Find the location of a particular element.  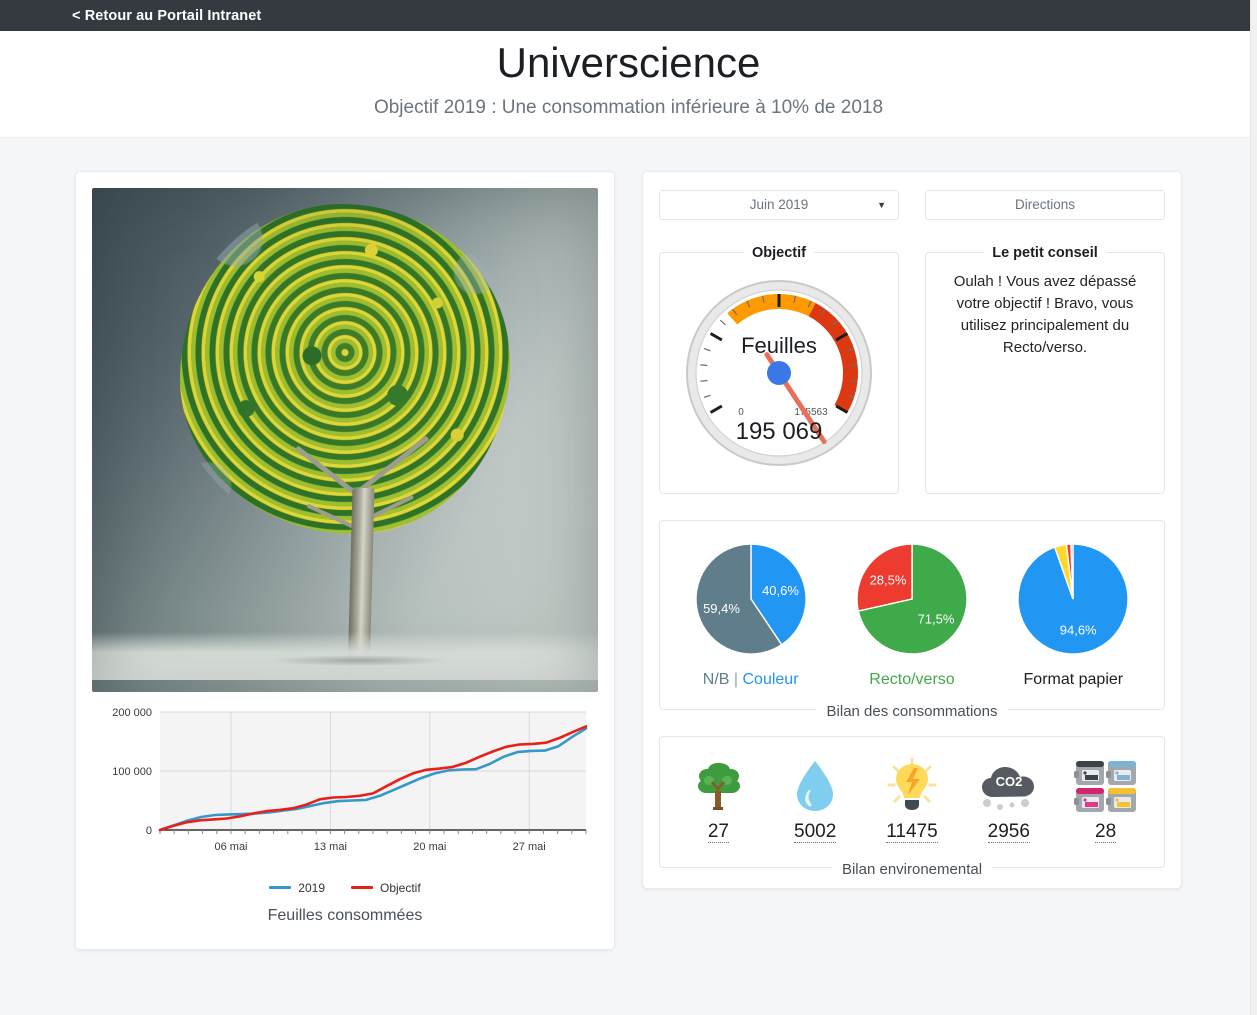

environnement-caption: Bilan environemental is located at coordinates (912, 869).